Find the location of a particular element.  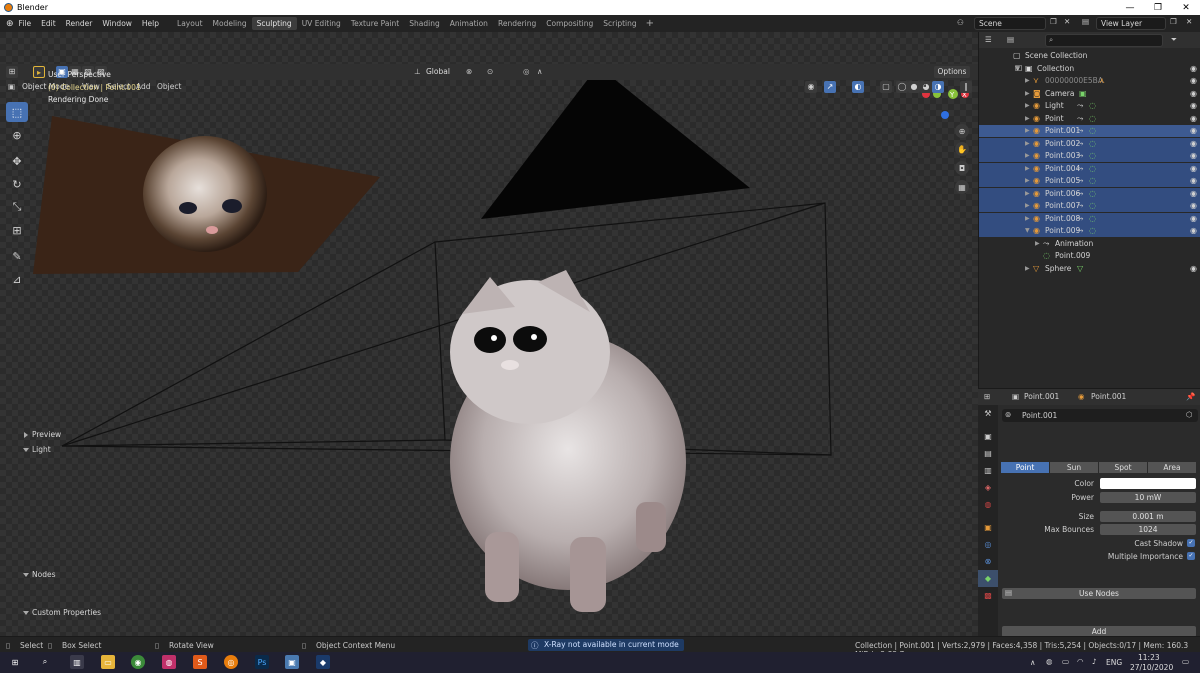

outliner-row: ▶ ◉ Point ⤳ ◌ ◉ is located at coordinates (1089, 119).